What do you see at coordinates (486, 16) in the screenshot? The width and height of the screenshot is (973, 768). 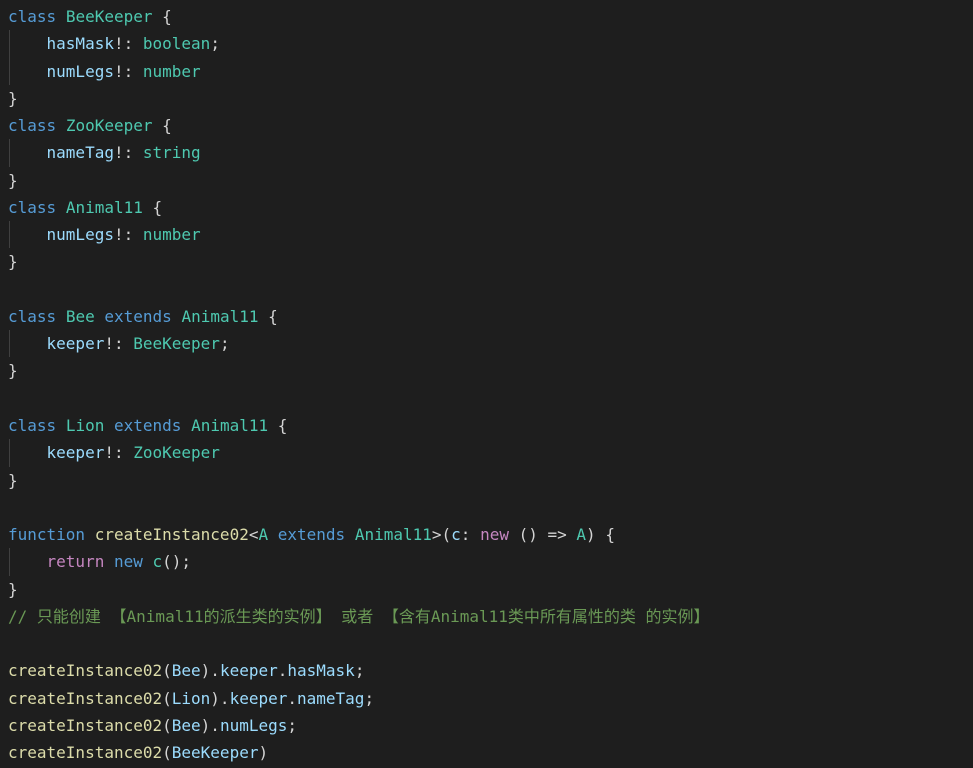 I see `code-line: class BeeKeeper {` at bounding box center [486, 16].